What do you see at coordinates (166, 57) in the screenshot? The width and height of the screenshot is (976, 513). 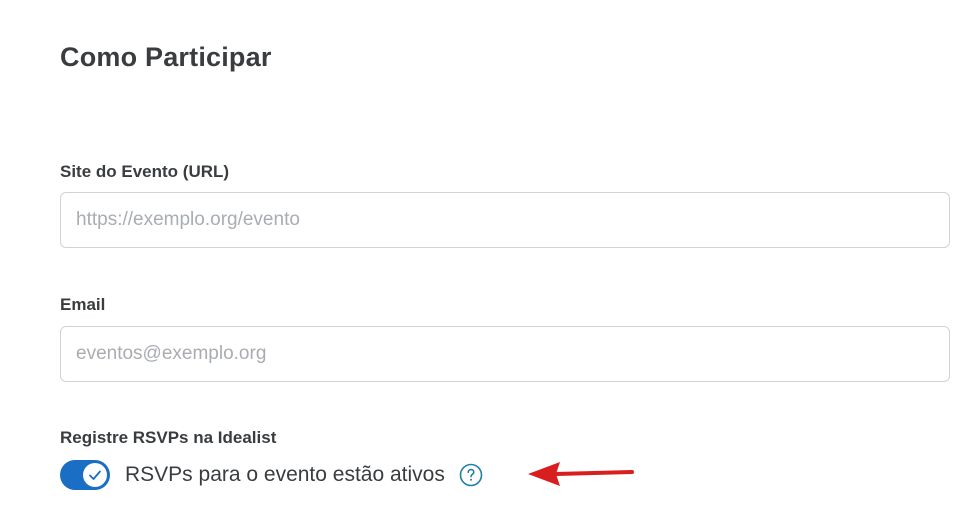 I see `section-title: Como Participar` at bounding box center [166, 57].